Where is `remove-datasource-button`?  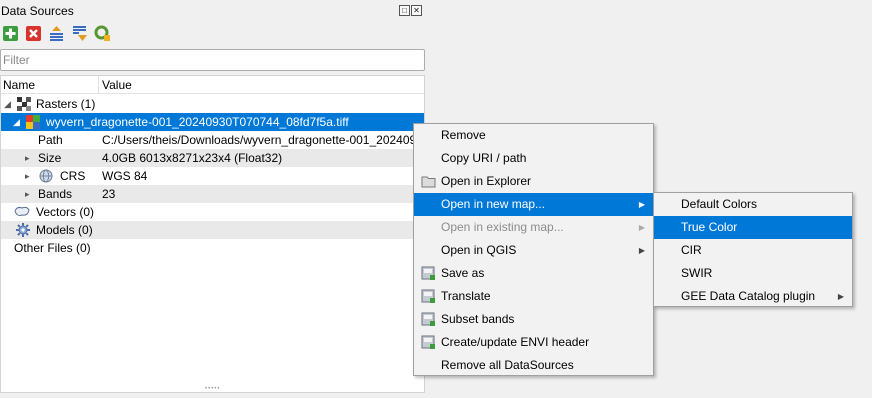
remove-datasource-button is located at coordinates (33, 33).